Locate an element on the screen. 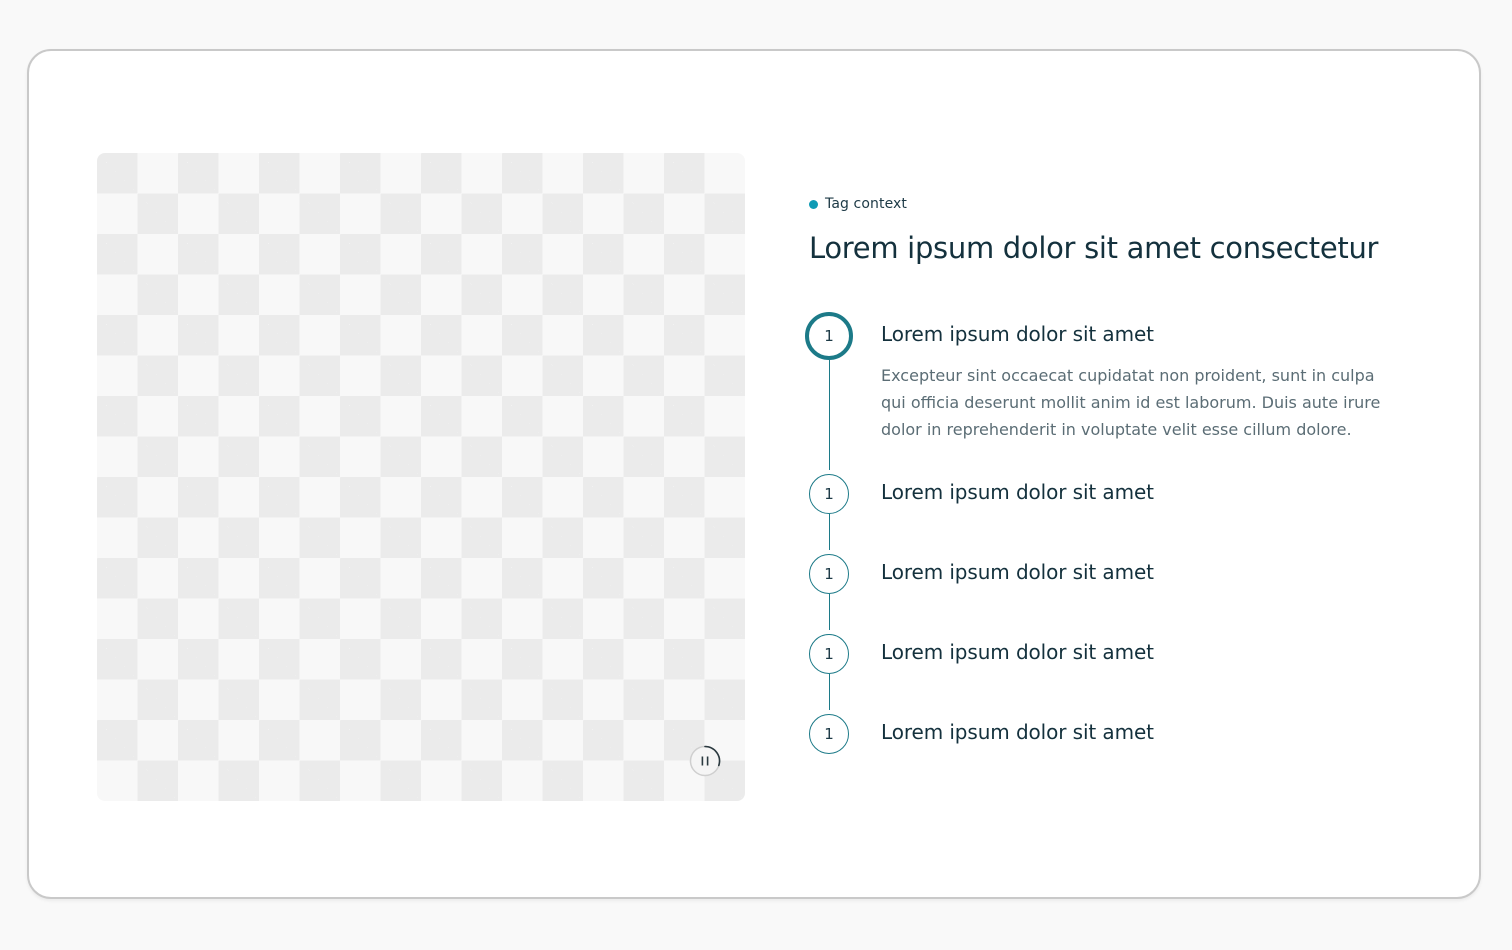 This screenshot has width=1512, height=950. pause-button is located at coordinates (705, 761).